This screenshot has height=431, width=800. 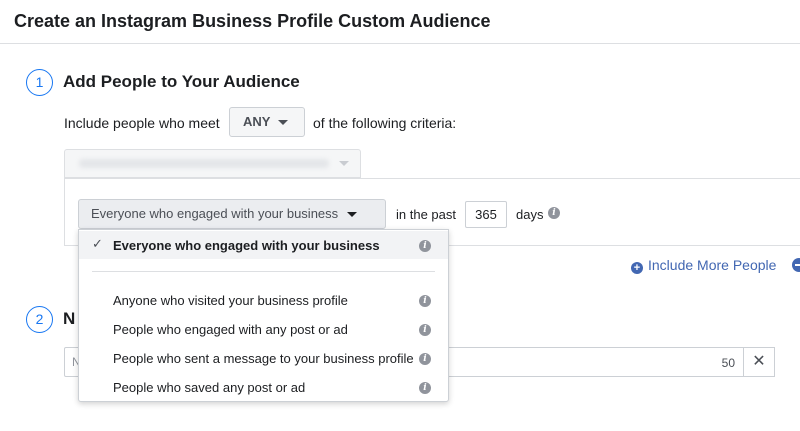 I want to click on step-1-number: 1, so click(x=39, y=82).